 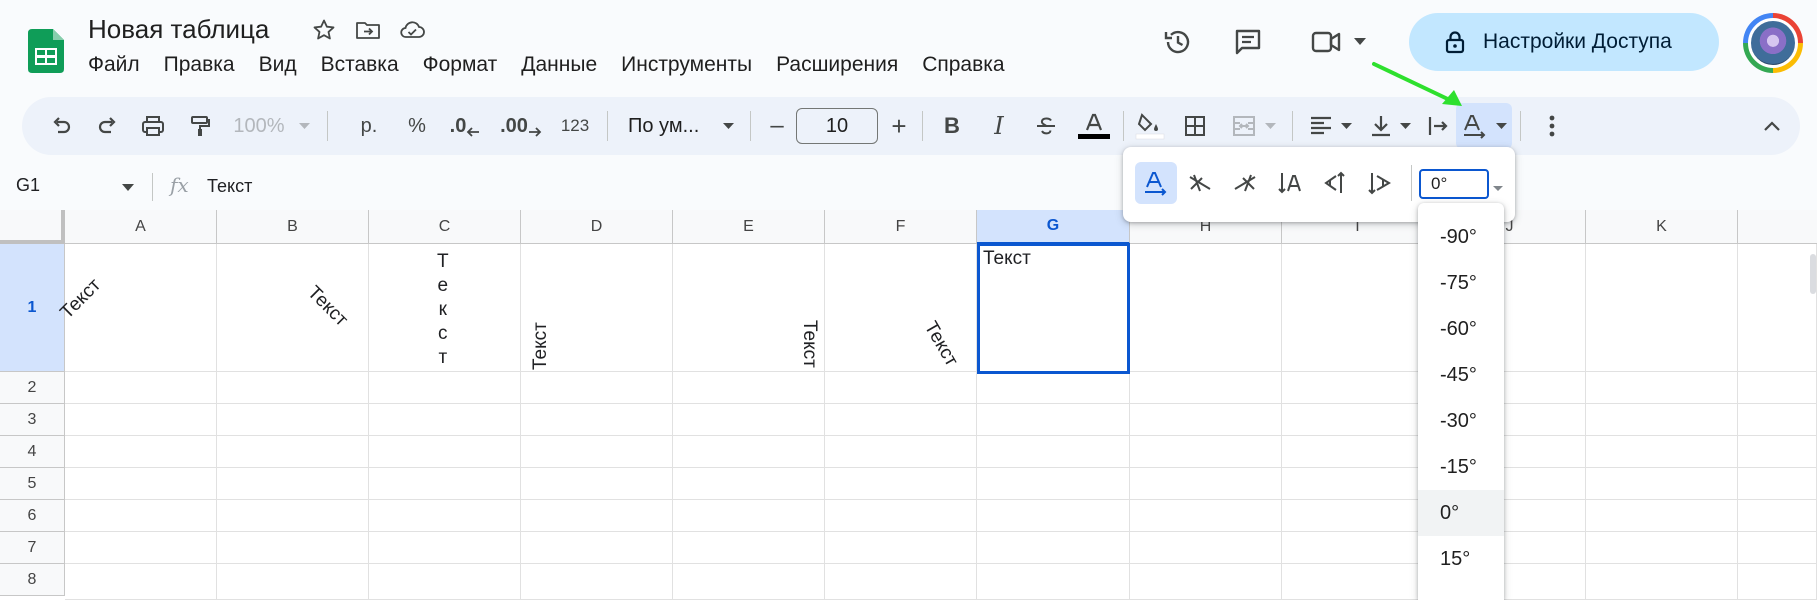 What do you see at coordinates (521, 126) in the screenshot?
I see `increase-decimals-button: .00` at bounding box center [521, 126].